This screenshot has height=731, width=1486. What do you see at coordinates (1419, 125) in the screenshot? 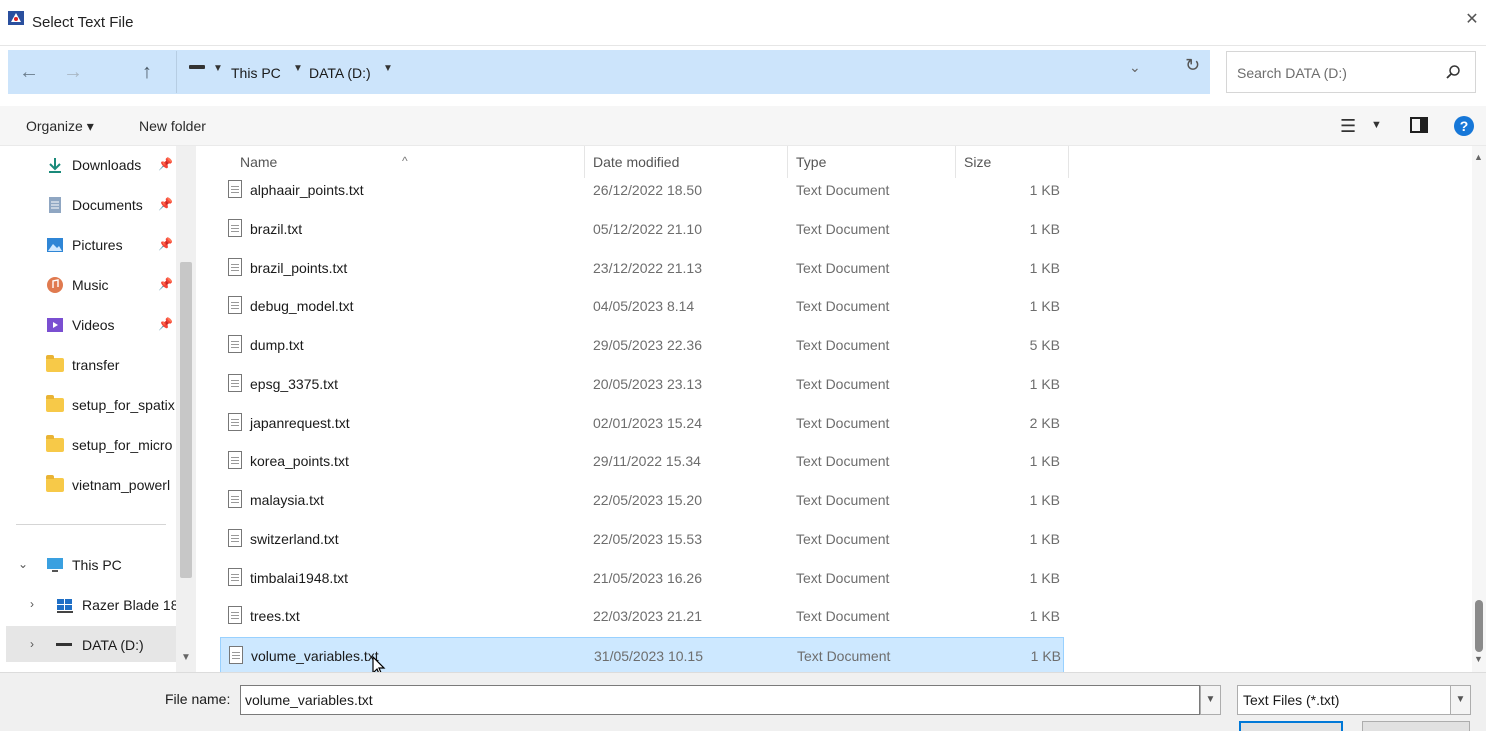
I see `preview-pane-icon` at bounding box center [1419, 125].